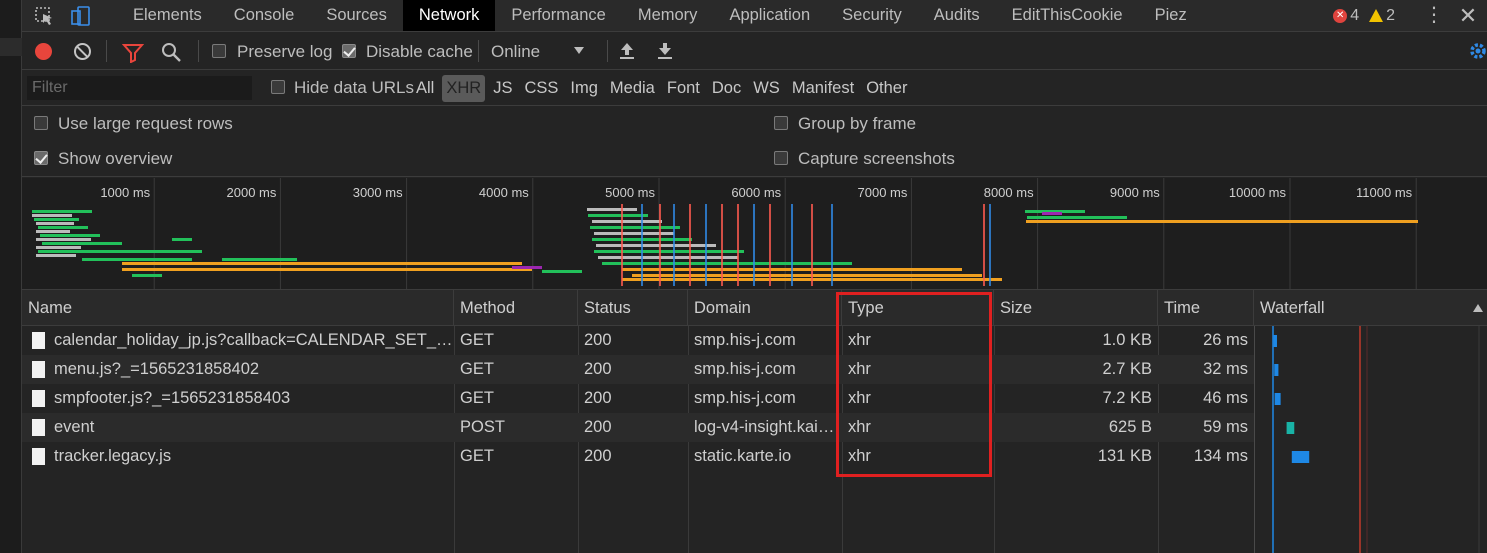  Describe the element at coordinates (238, 308) in the screenshot. I see `column-header-name: Name` at that location.